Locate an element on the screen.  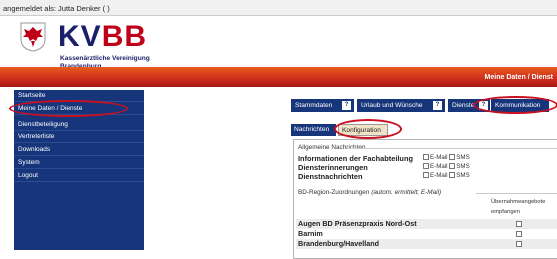
brand-logo-text: KVBB is located at coordinates (102, 37).